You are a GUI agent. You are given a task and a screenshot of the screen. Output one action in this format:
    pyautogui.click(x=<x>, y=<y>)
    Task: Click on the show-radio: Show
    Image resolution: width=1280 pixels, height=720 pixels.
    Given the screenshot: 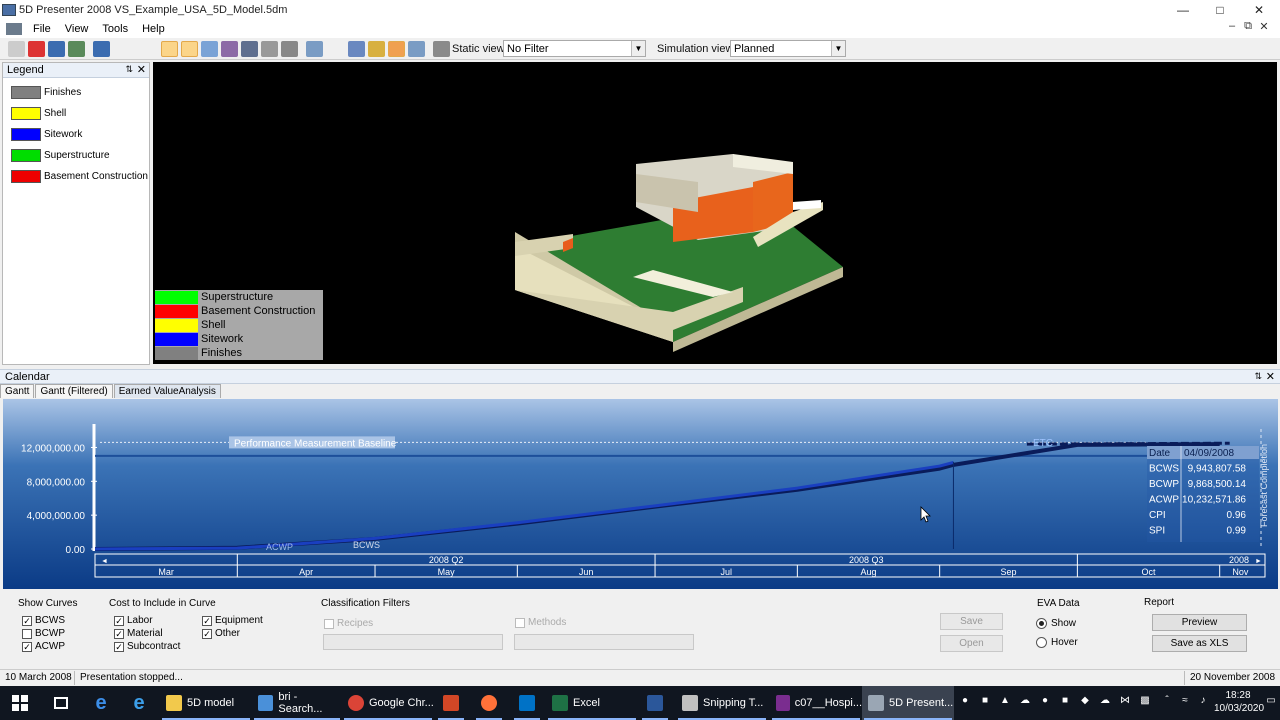 What is the action you would take?
    pyautogui.click(x=1056, y=623)
    